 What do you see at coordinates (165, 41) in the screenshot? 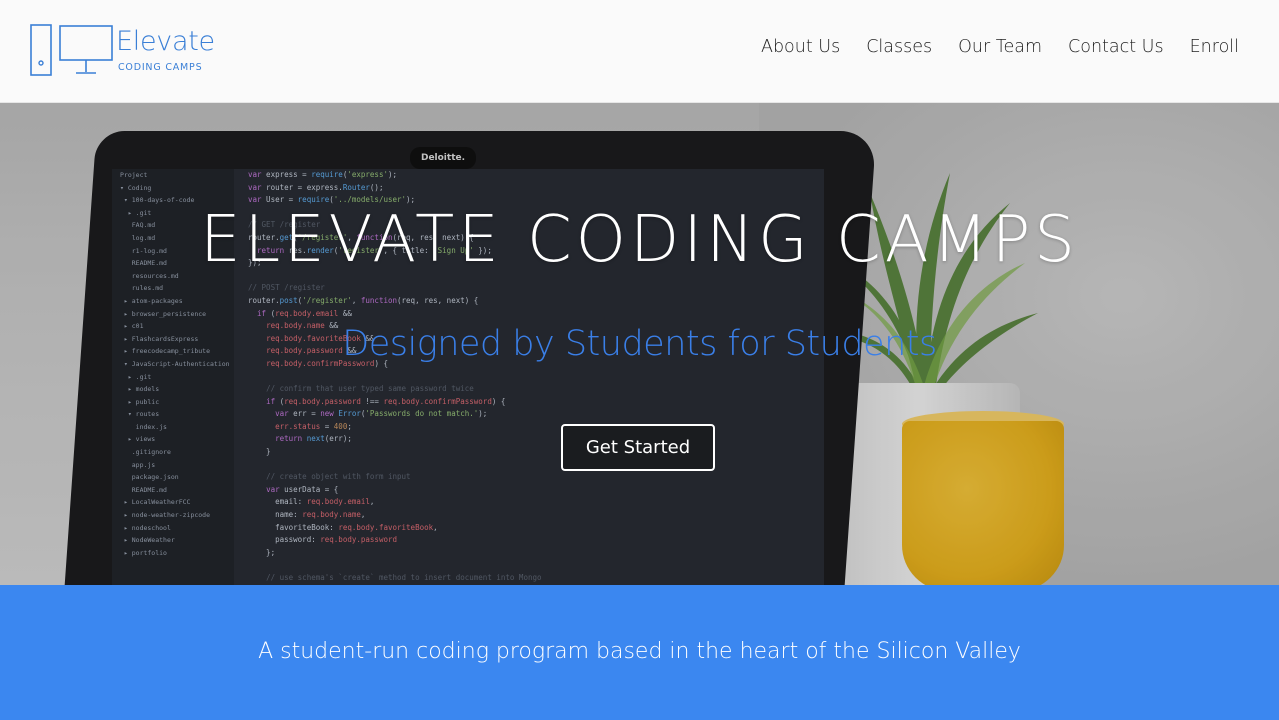
I see `brand-name: Elevate` at bounding box center [165, 41].